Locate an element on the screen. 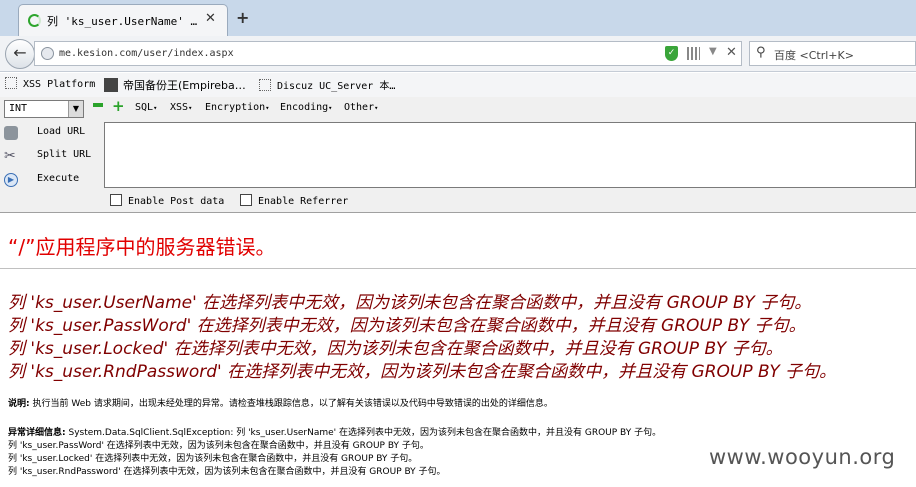 Image resolution: width=916 pixels, height=487 pixels. stop-icon: ✕ is located at coordinates (731, 52).